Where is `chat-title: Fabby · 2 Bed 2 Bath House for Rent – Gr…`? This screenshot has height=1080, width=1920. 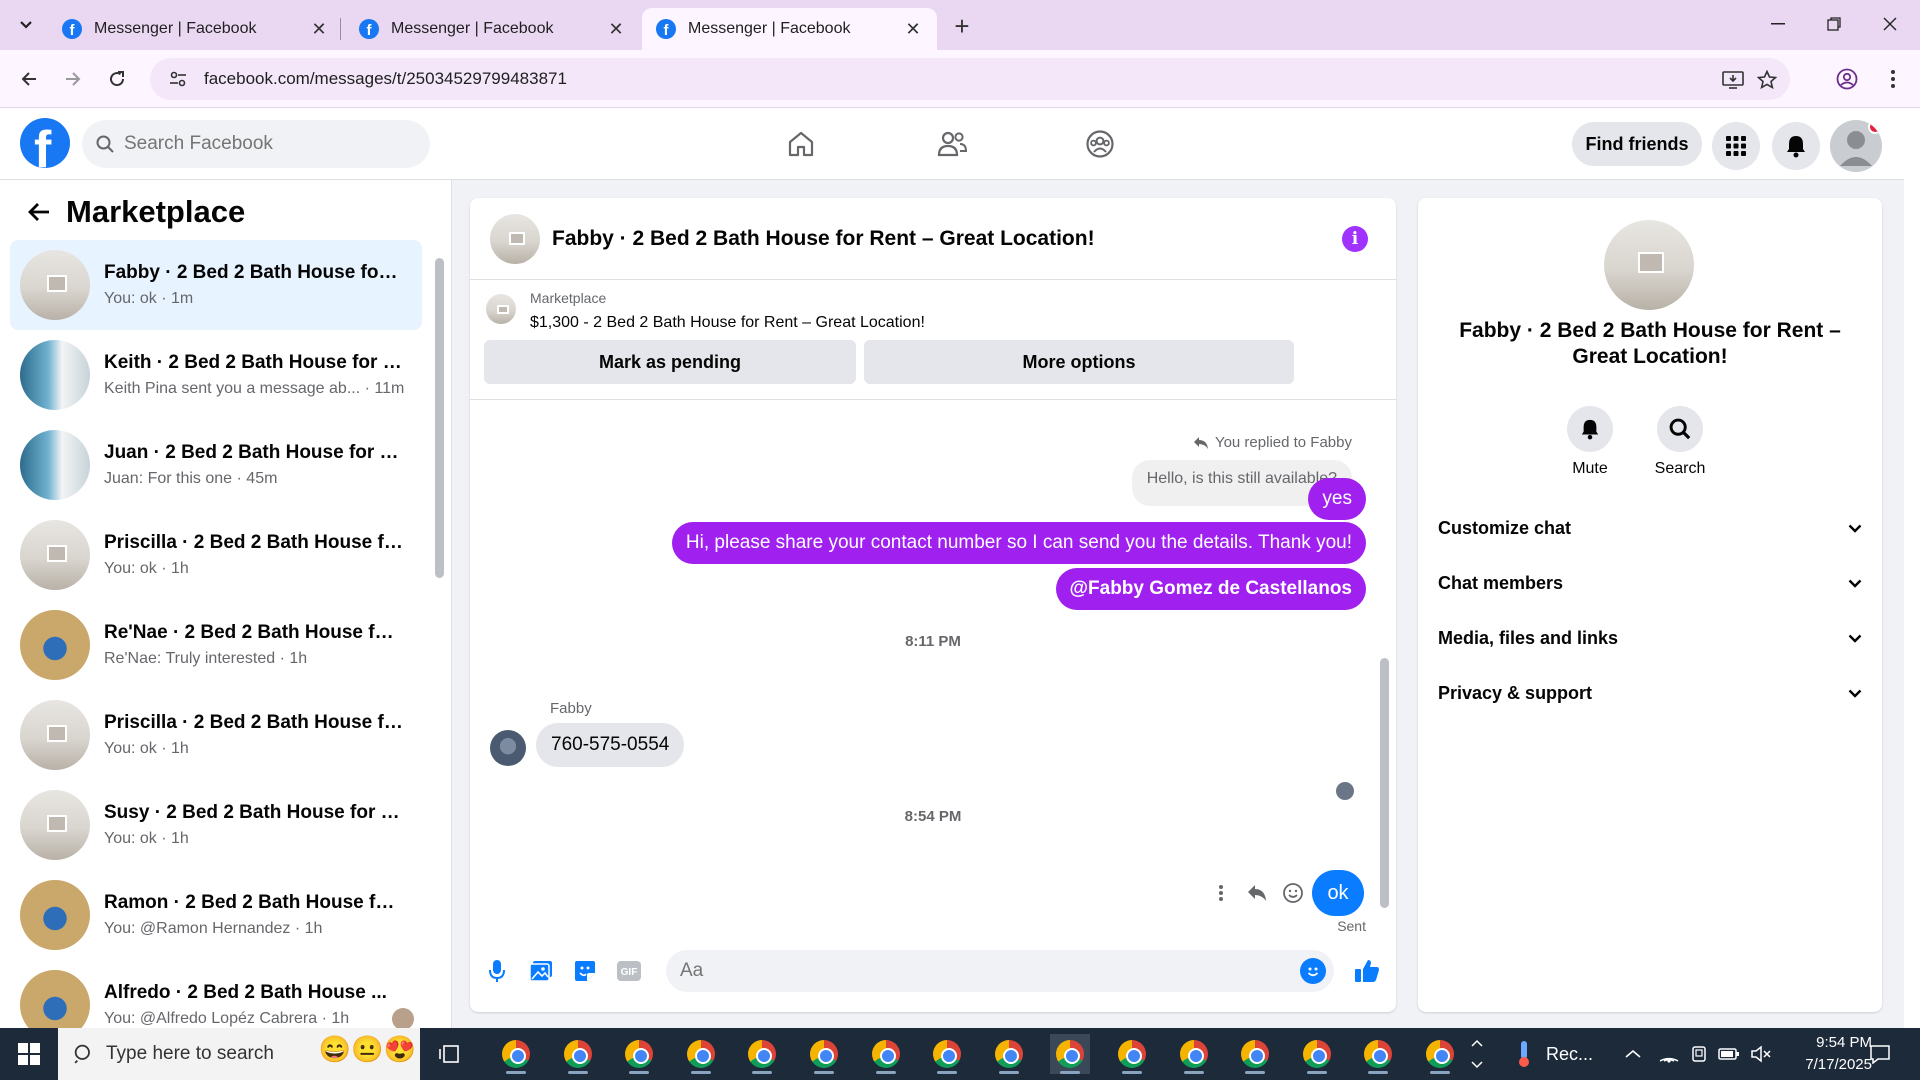
chat-title: Fabby · 2 Bed 2 Bath House for Rent – Gr… is located at coordinates (823, 239).